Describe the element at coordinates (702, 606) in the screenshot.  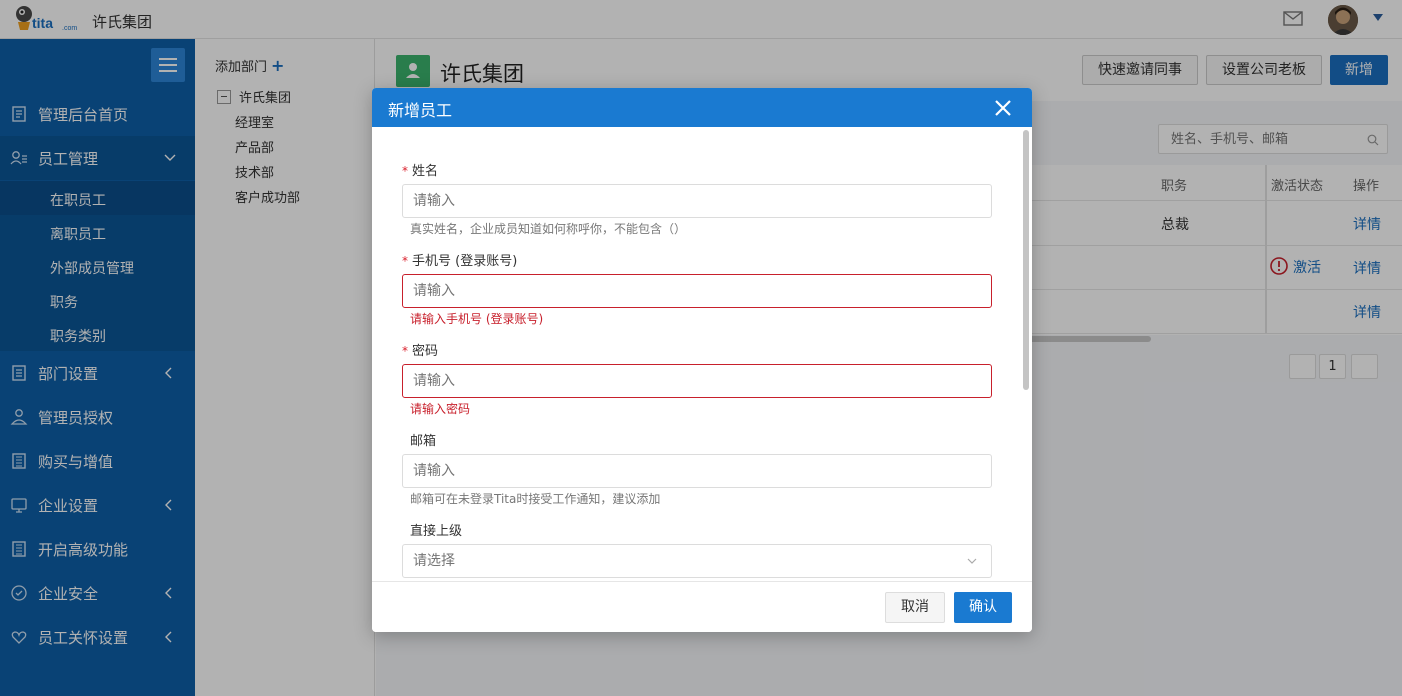
I see `dialog-footer: 取消 确认` at that location.